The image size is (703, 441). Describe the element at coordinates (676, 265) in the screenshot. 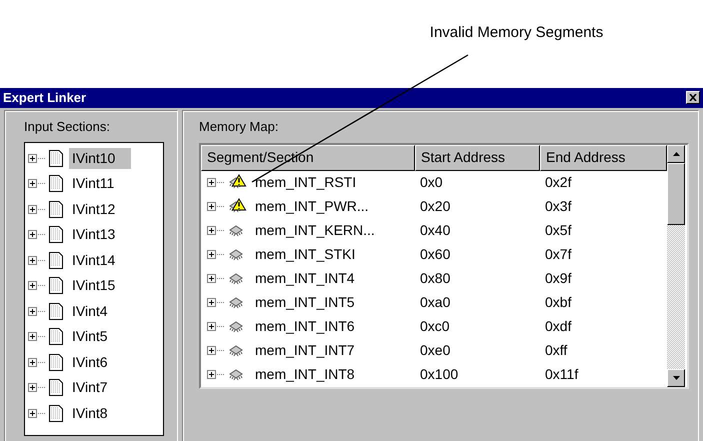

I see `scrollbar` at that location.